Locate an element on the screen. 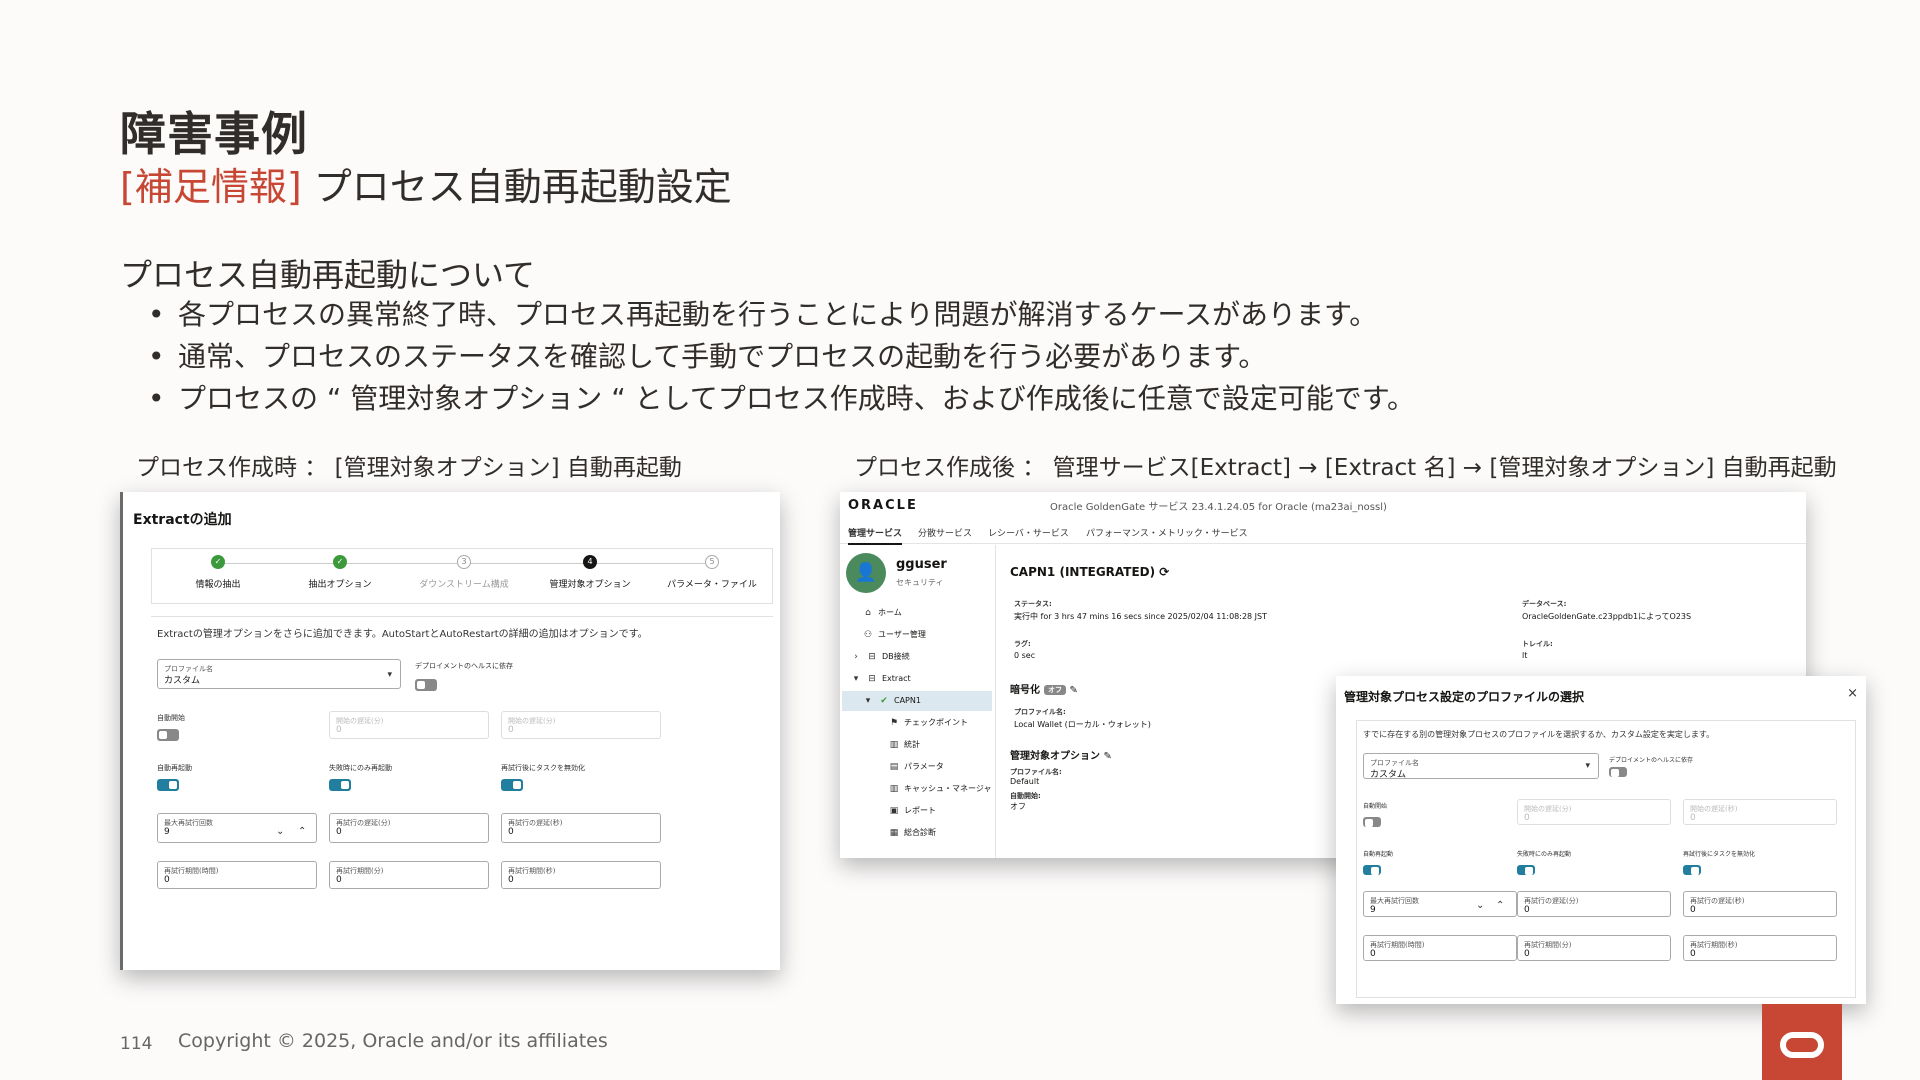 Image resolution: width=1920 pixels, height=1080 pixels. sidebar-item-parameters: ▤ パラメータ is located at coordinates (917, 767).